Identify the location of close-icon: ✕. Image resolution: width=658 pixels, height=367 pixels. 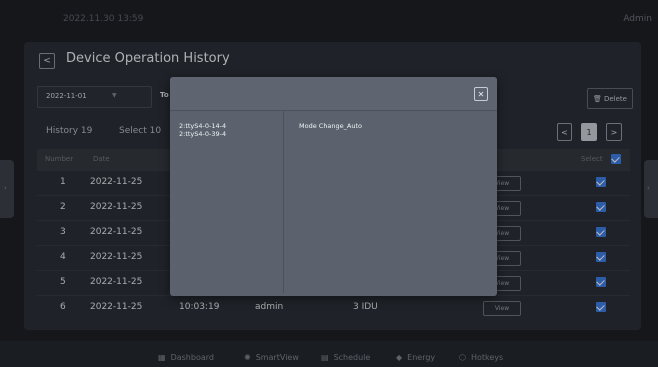
(481, 94).